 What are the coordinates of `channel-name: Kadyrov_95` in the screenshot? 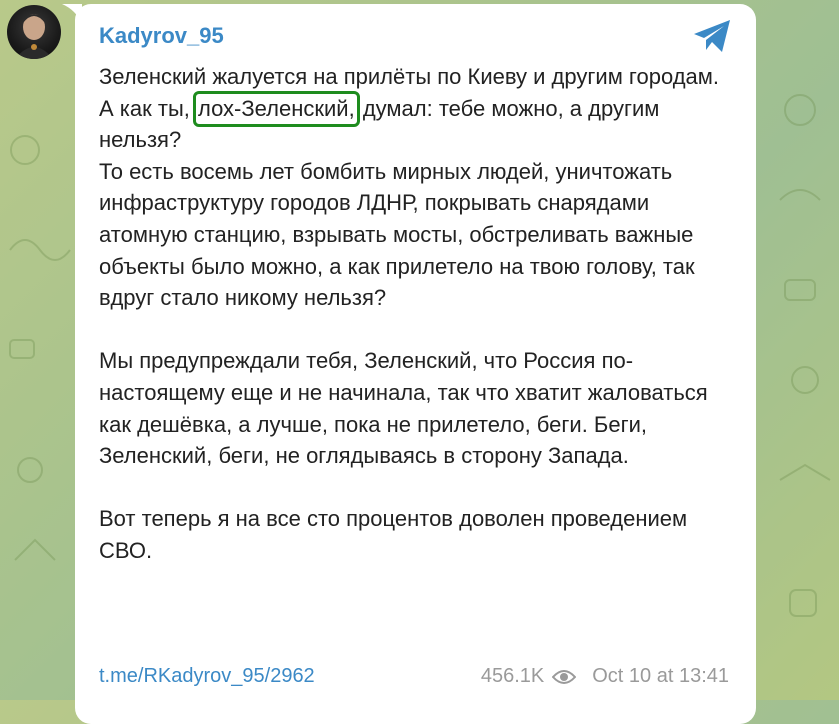 It's located at (161, 36).